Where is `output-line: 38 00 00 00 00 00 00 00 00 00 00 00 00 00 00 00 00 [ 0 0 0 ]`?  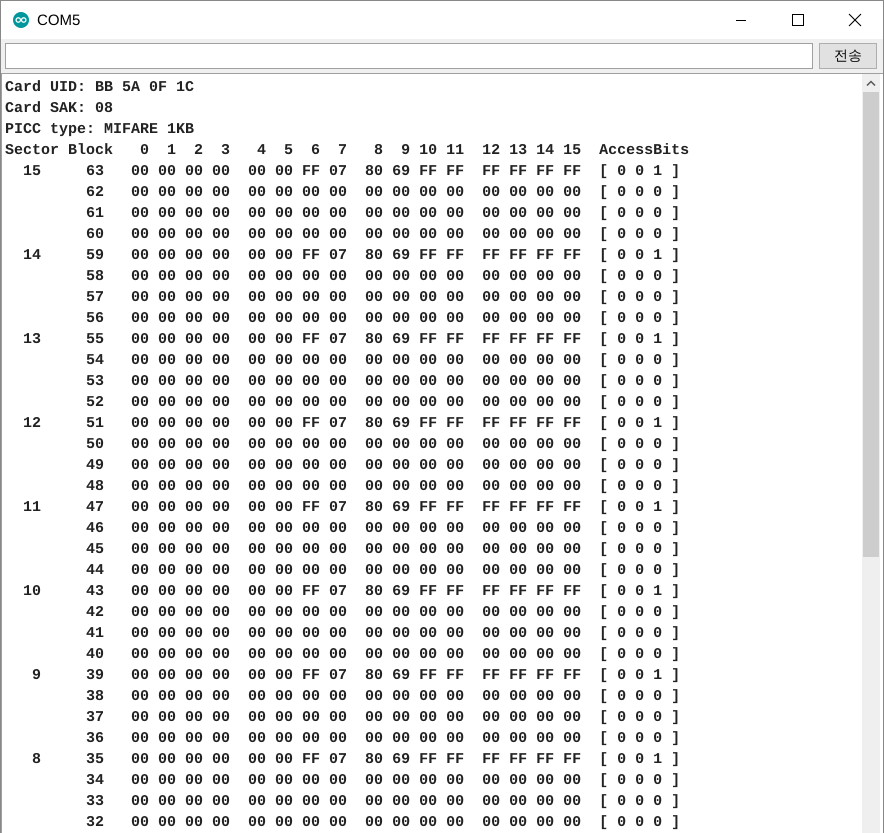 output-line: 38 00 00 00 00 00 00 00 00 00 00 00 00 00 00 00 00 [ 0 0 0 ] is located at coordinates (383, 697).